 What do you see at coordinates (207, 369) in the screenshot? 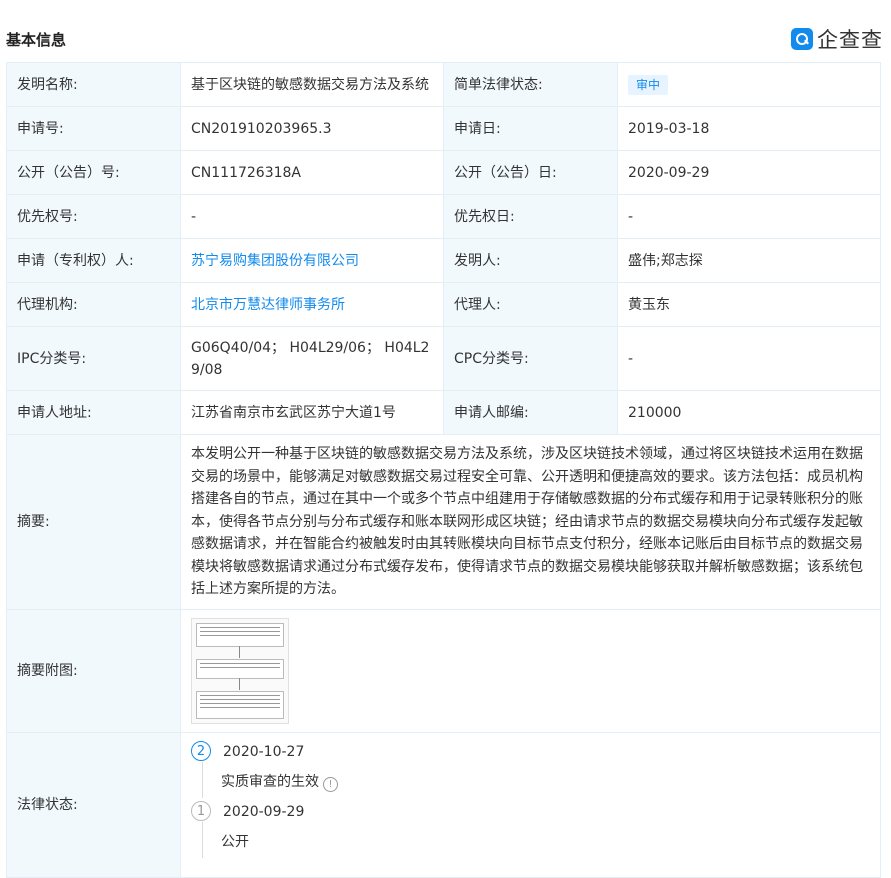
I see `ipc-line-2: 9/08` at bounding box center [207, 369].